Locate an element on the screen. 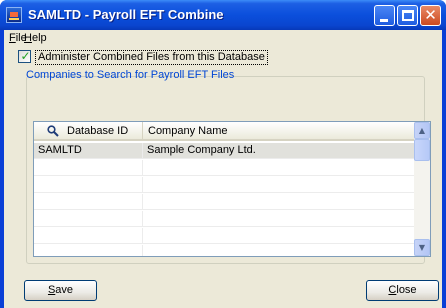 The width and height of the screenshot is (446, 308). close-button: Close is located at coordinates (402, 290).